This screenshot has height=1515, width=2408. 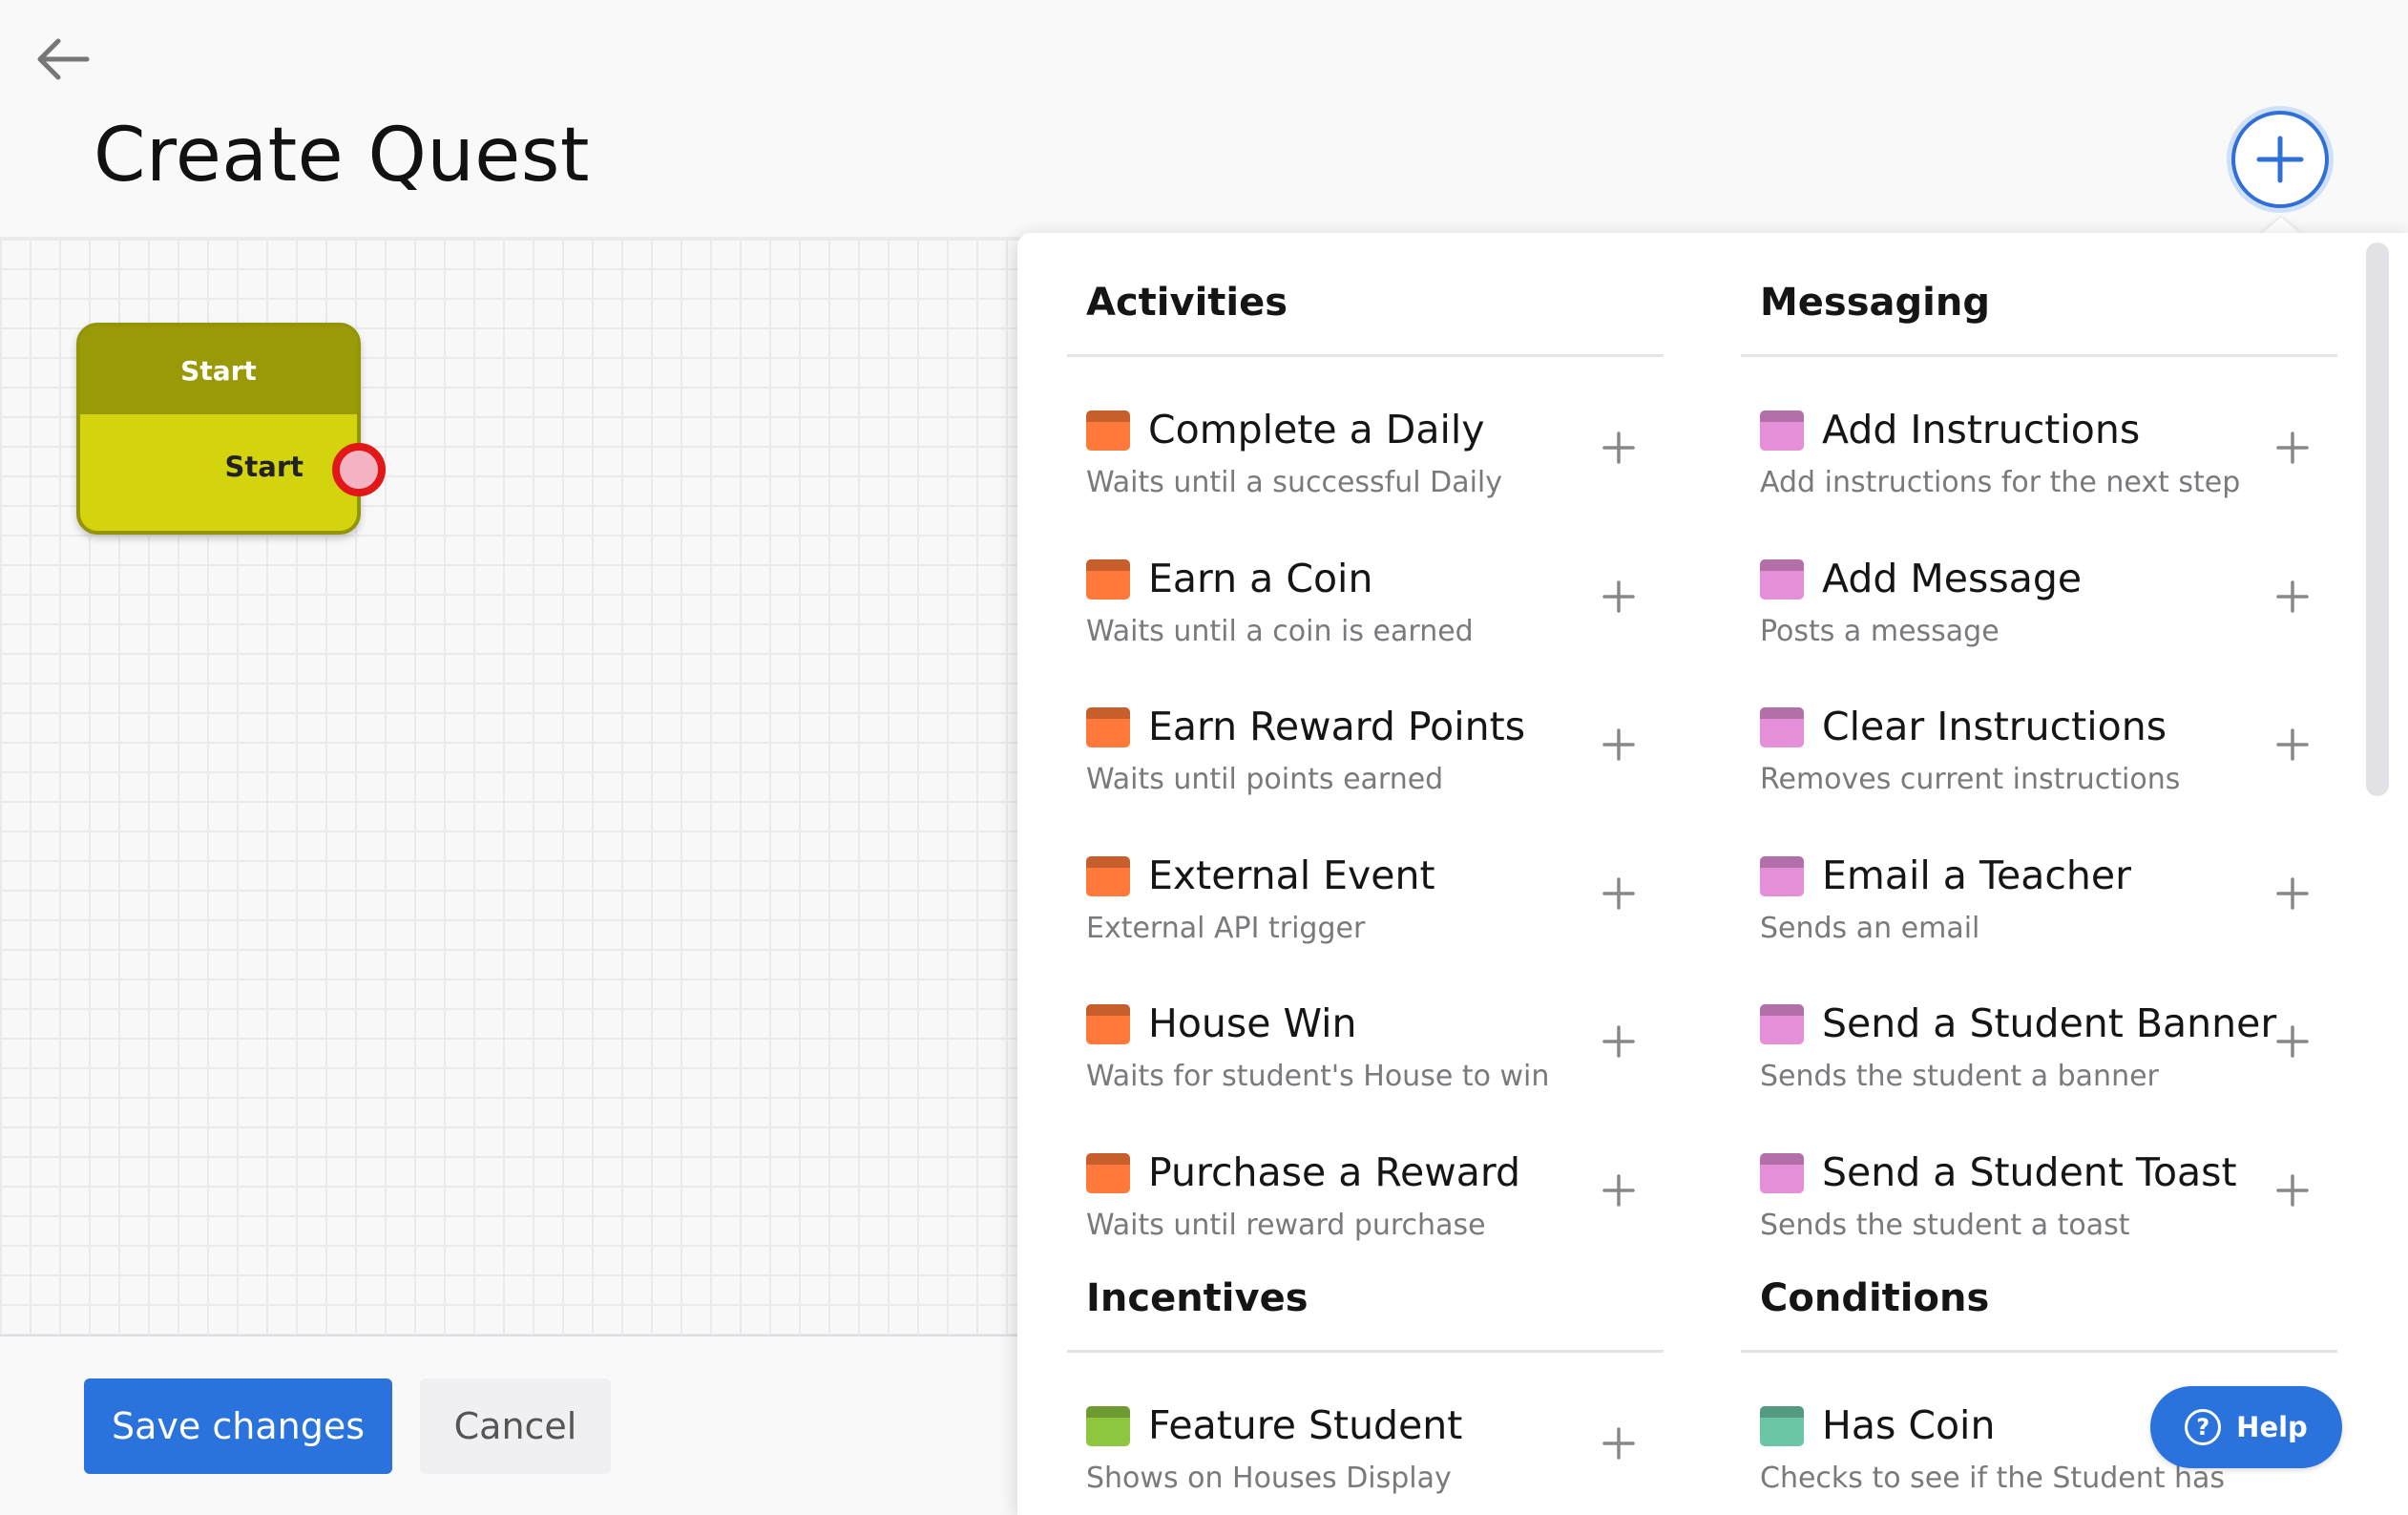 I want to click on palette-item-description: Sends the student a banner, so click(x=1959, y=1076).